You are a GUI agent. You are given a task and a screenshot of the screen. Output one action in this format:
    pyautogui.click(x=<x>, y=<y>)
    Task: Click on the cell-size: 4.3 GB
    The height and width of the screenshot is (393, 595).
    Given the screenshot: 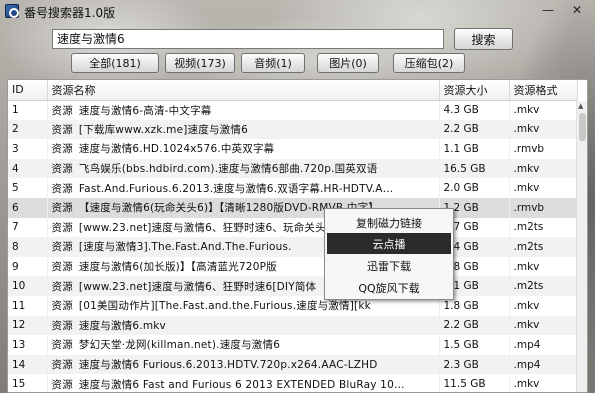 What is the action you would take?
    pyautogui.click(x=474, y=110)
    